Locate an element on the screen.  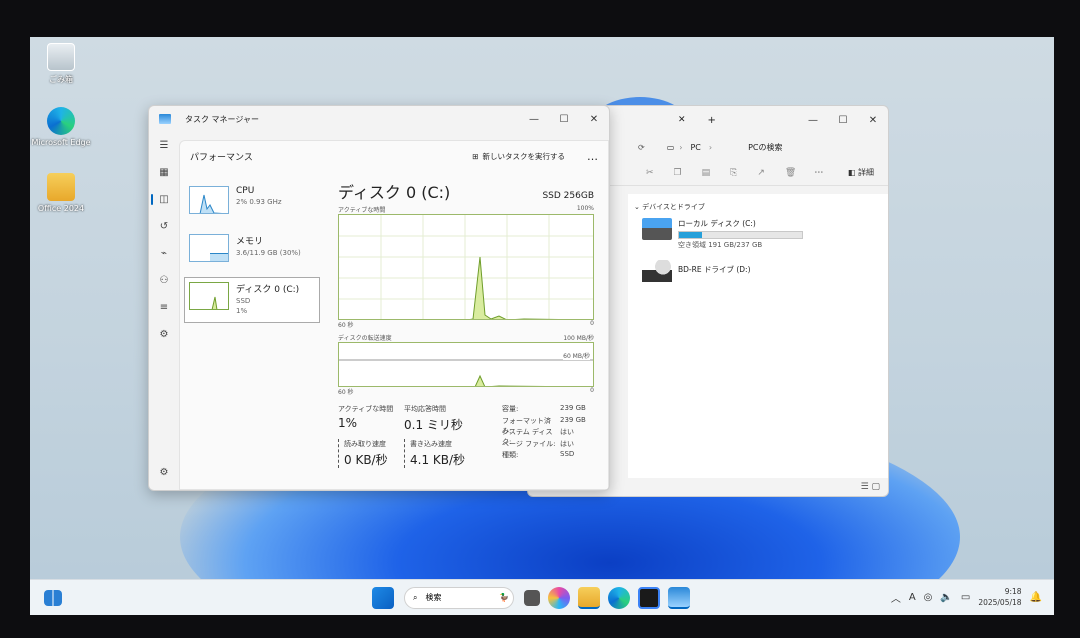
detail-header: ディスク 0 (C:) SSD 256GB is located at coordinates (466, 191).